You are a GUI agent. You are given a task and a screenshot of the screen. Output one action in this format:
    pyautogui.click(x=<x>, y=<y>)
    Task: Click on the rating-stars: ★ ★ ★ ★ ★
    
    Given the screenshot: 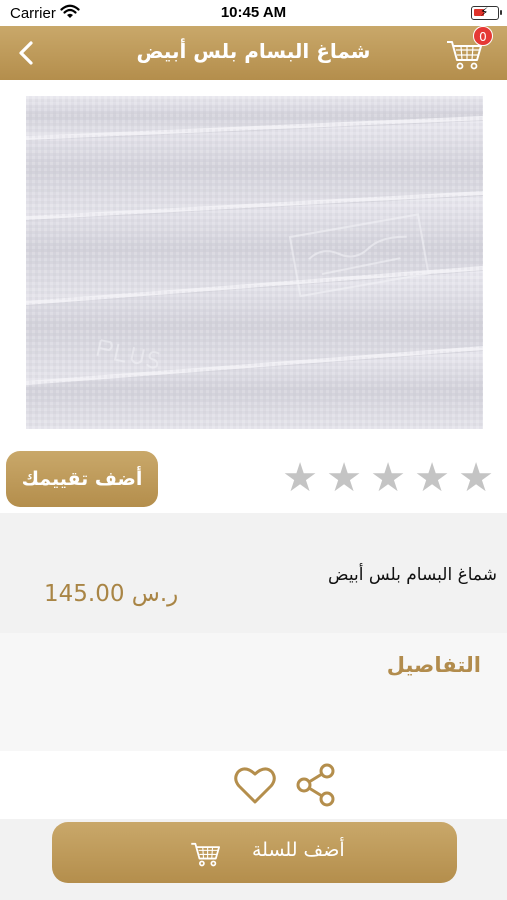 What is the action you would take?
    pyautogui.click(x=388, y=478)
    